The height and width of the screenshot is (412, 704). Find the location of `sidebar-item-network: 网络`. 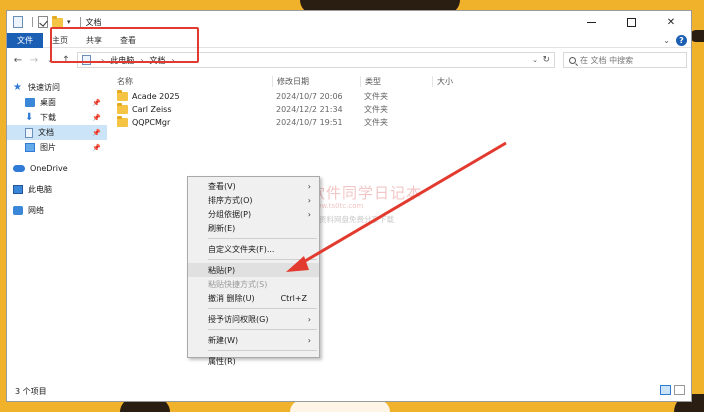

sidebar-item-network: 网络 is located at coordinates (57, 210).